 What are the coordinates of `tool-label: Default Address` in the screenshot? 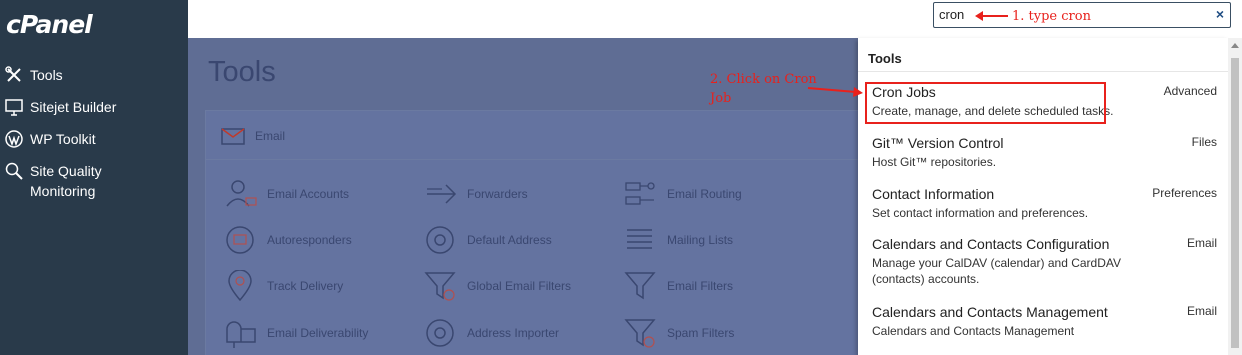 It's located at (509, 240).